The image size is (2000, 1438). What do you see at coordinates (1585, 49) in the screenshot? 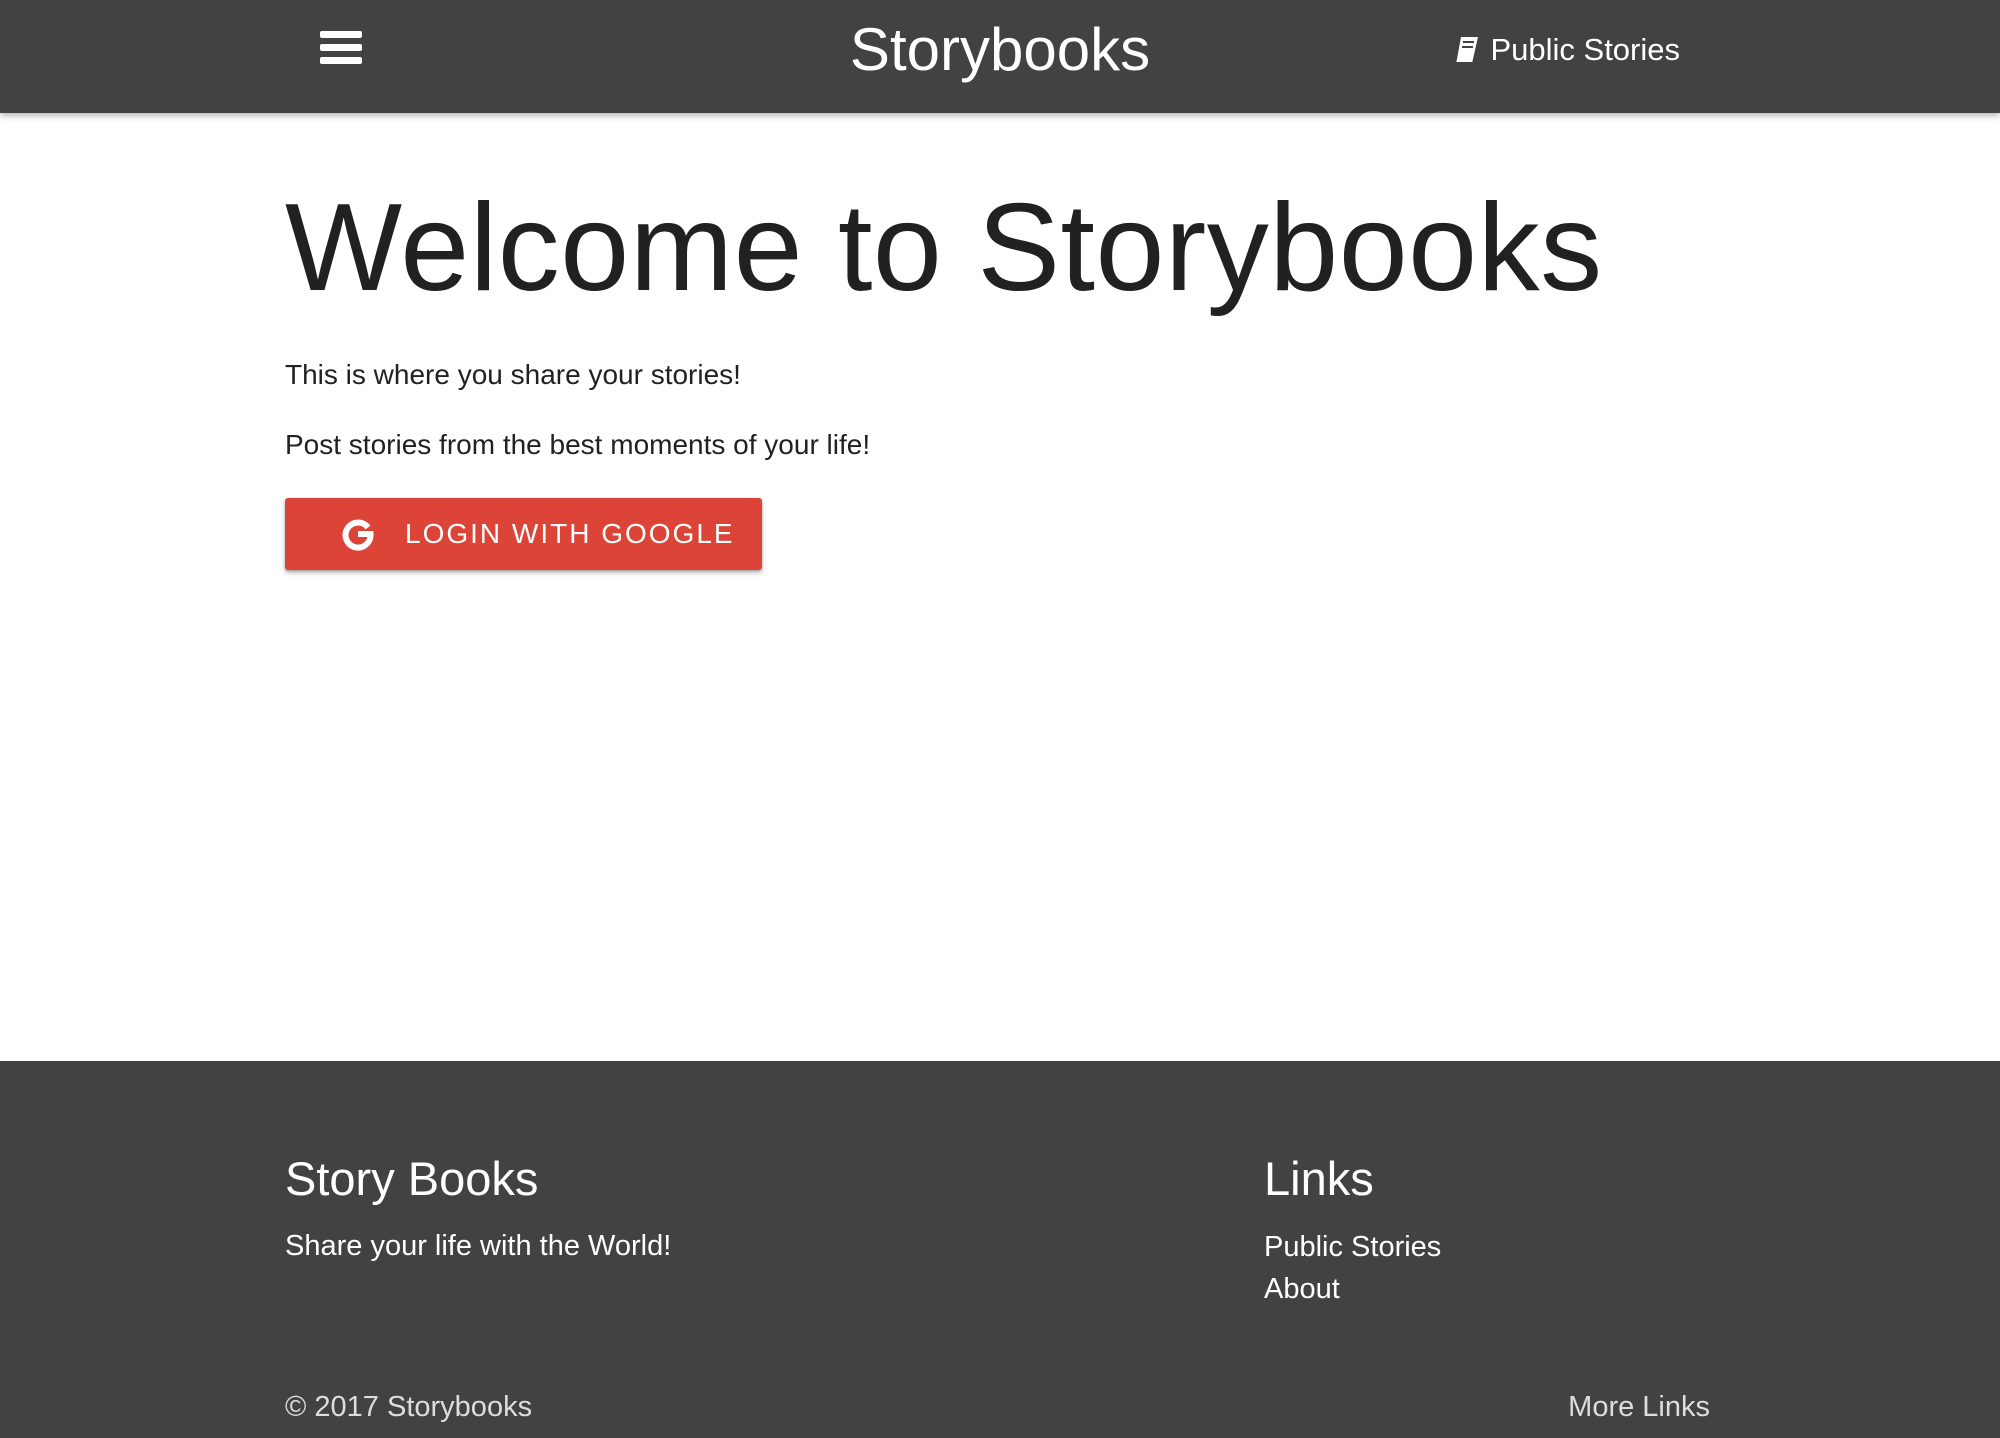
I see `nav-public-stories-label: Public Stories` at bounding box center [1585, 49].